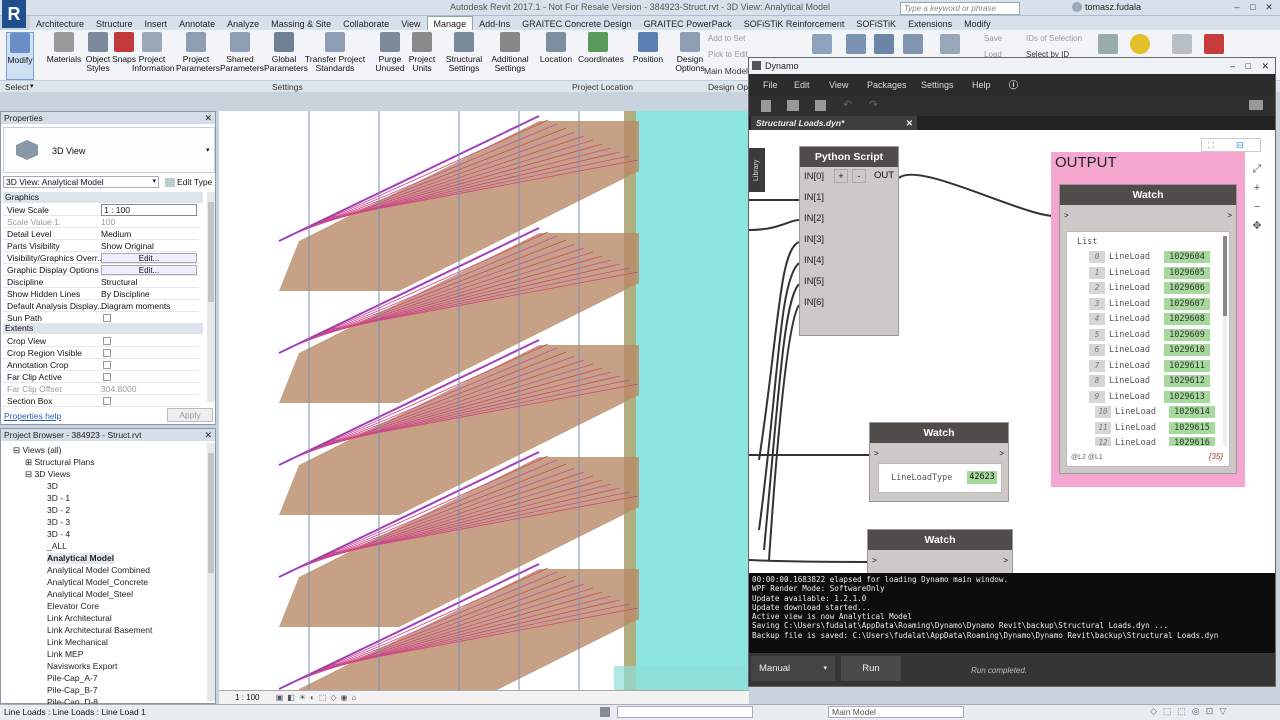 The image size is (1280, 720). Describe the element at coordinates (17, 87) in the screenshot. I see `select-group-label: Select` at that location.